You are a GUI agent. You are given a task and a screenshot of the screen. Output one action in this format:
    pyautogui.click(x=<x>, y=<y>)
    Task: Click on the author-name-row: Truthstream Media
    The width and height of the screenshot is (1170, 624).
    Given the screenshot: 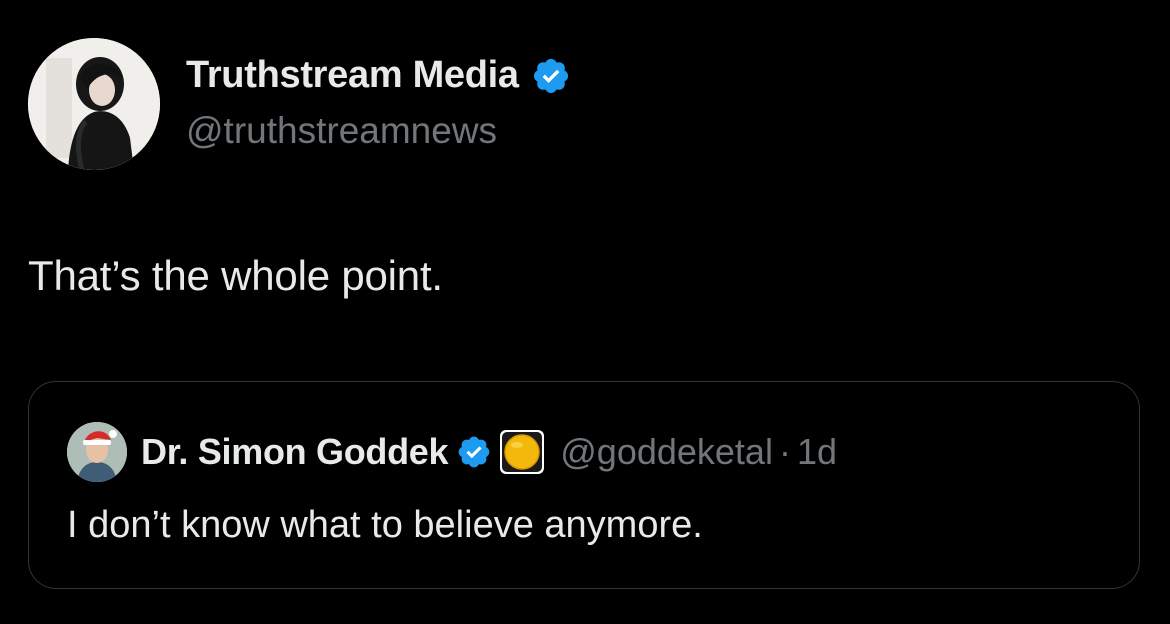 What is the action you would take?
    pyautogui.click(x=378, y=75)
    